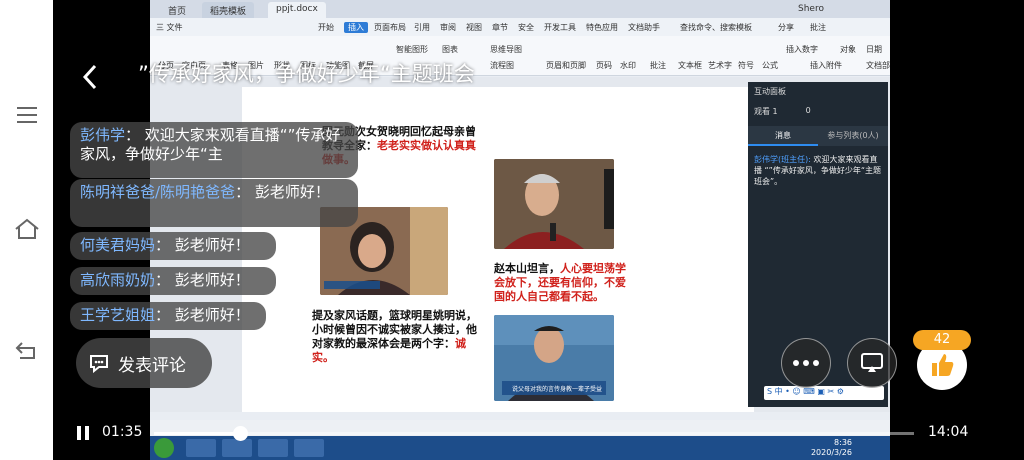 The image size is (1024, 460). I want to click on ribbon-item: 文档部件, so click(878, 65).